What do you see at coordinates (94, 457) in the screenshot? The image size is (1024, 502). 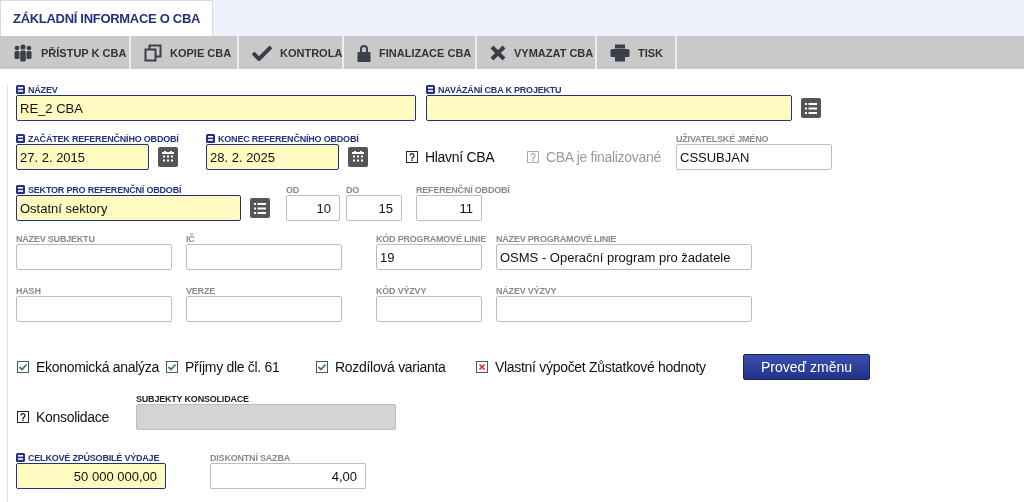 I see `field-label: CELKOVÉ ZPŮSOBILÉ VÝDAJE` at bounding box center [94, 457].